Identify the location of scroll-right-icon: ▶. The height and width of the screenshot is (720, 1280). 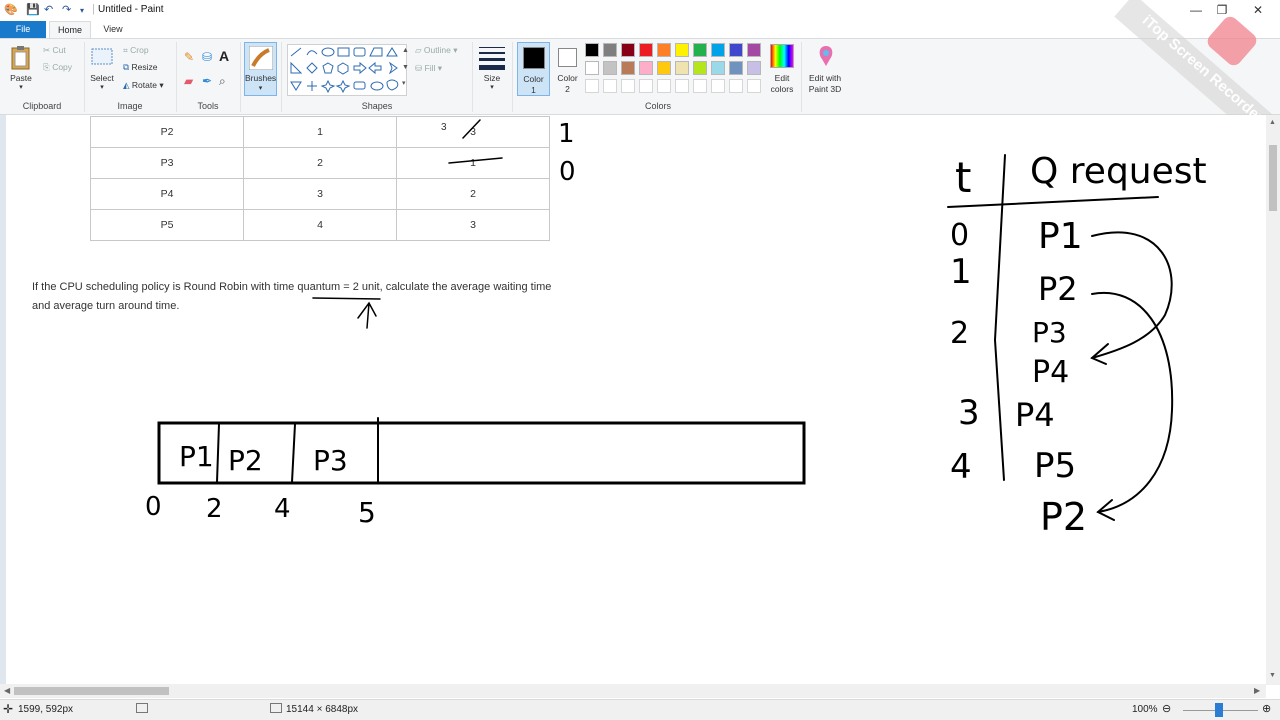
(1257, 690).